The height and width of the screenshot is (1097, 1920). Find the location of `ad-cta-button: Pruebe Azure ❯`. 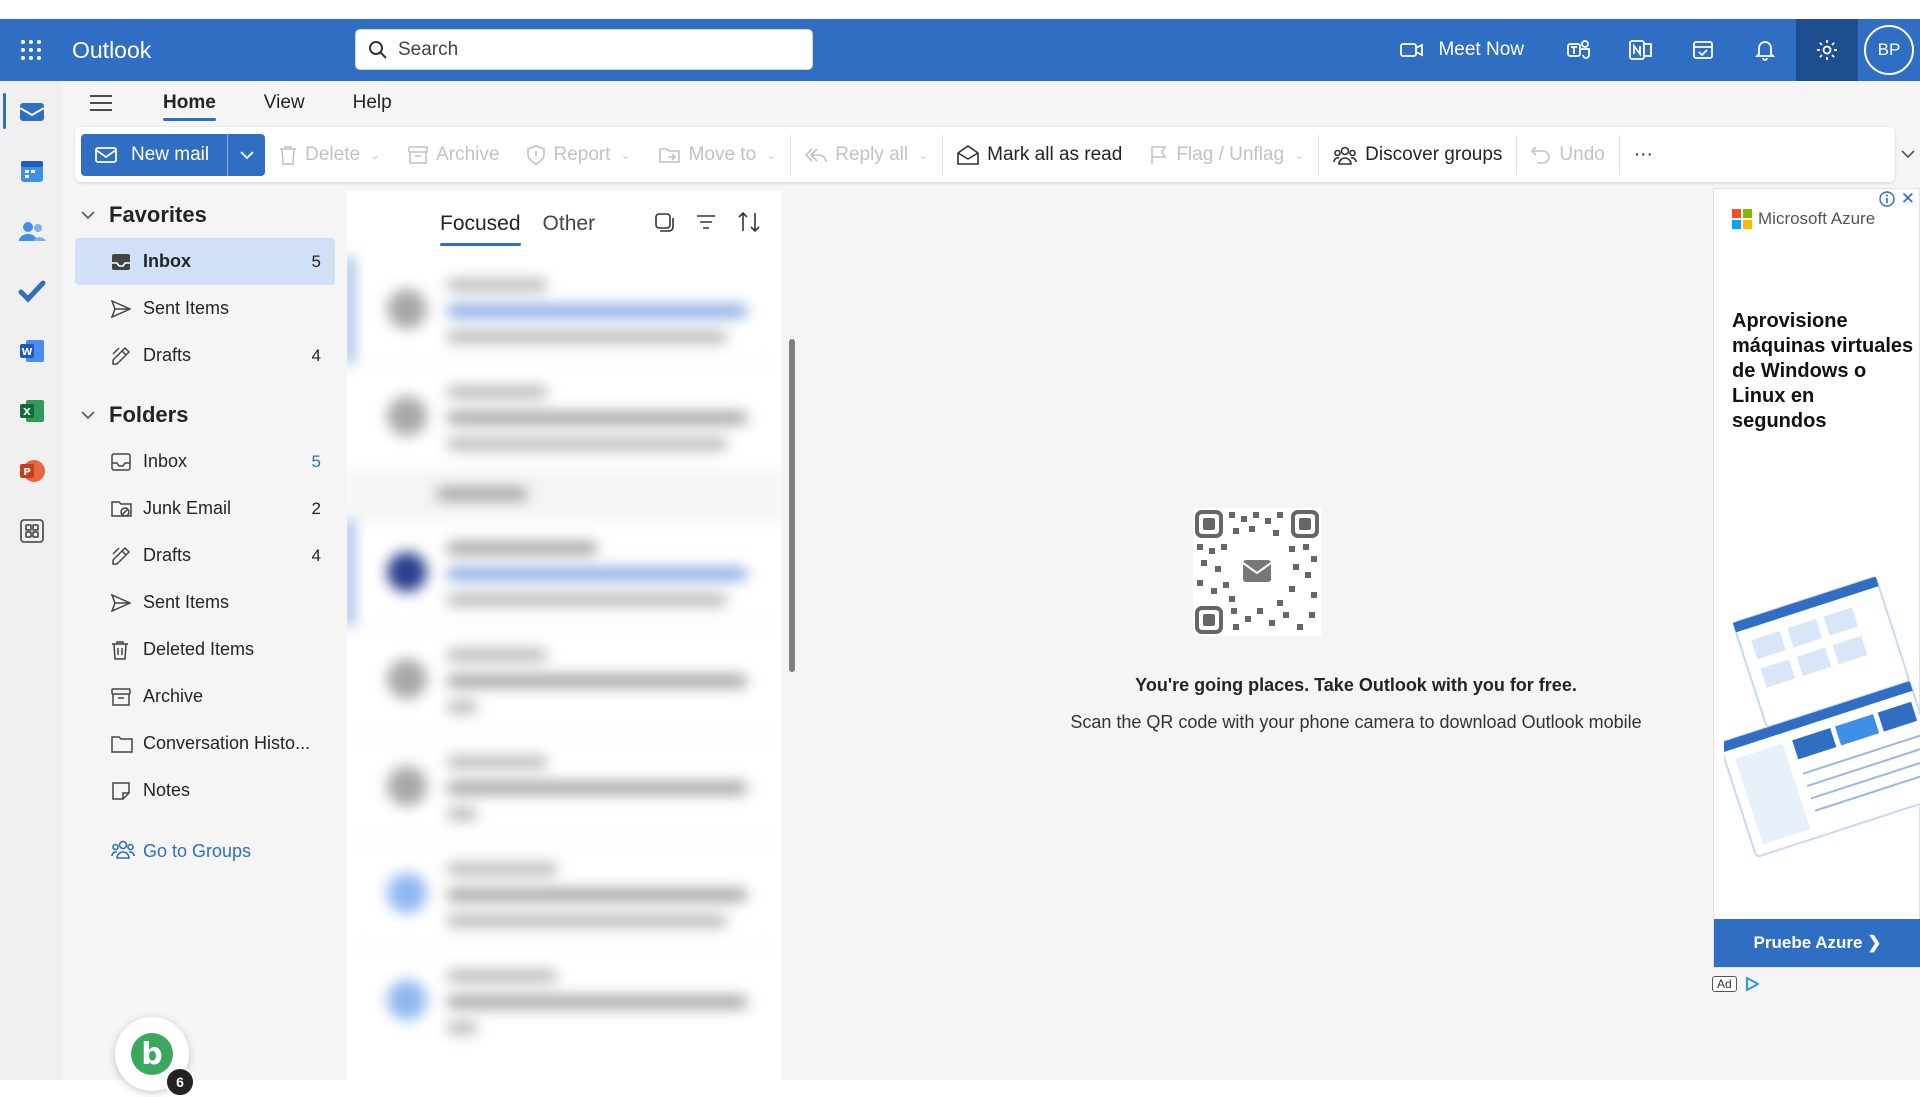

ad-cta-button: Pruebe Azure ❯ is located at coordinates (1817, 943).